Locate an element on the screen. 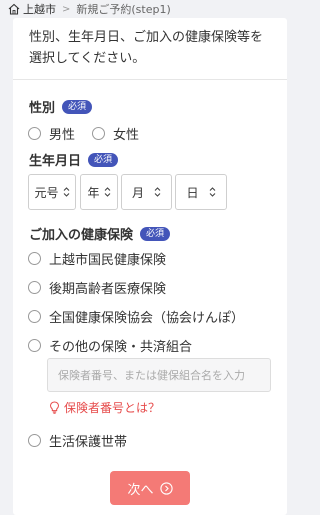 The width and height of the screenshot is (320, 515). gender-option-female: 女性 is located at coordinates (115, 133).